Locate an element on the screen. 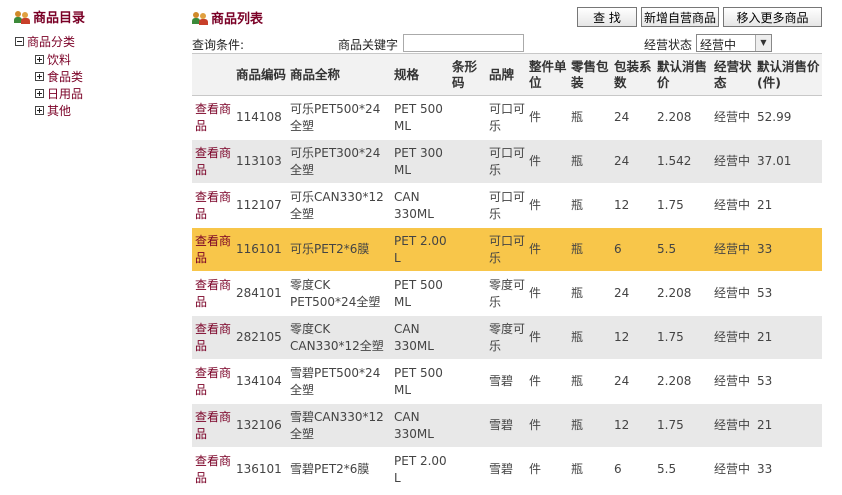 The height and width of the screenshot is (495, 842). tree-item-drinks: 饮料 is located at coordinates (53, 59).